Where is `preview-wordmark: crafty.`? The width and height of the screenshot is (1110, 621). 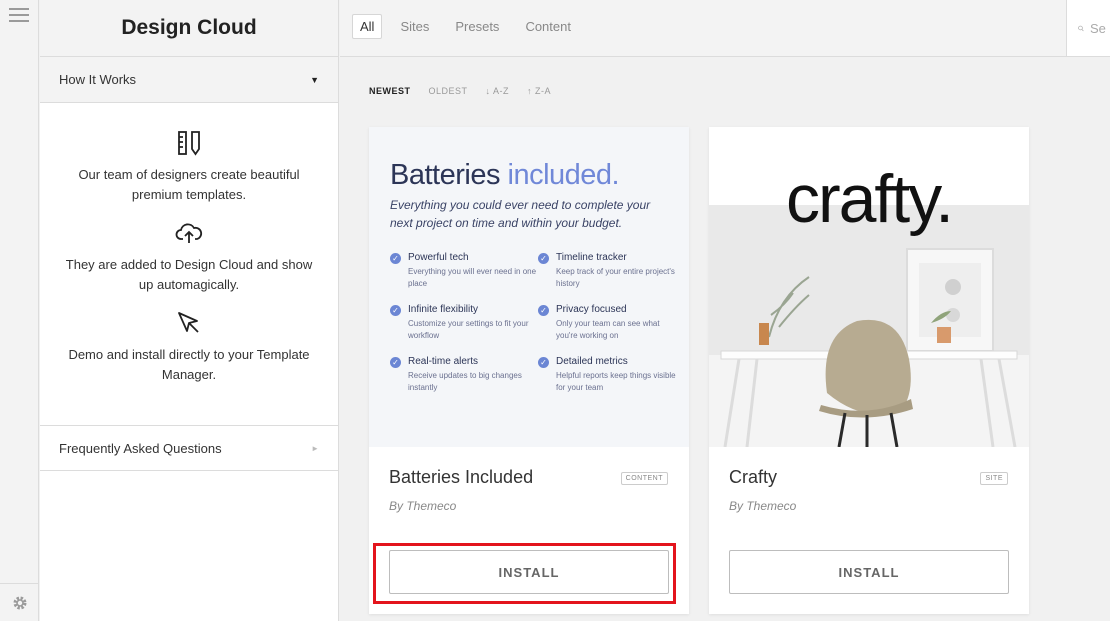 preview-wordmark: crafty. is located at coordinates (869, 199).